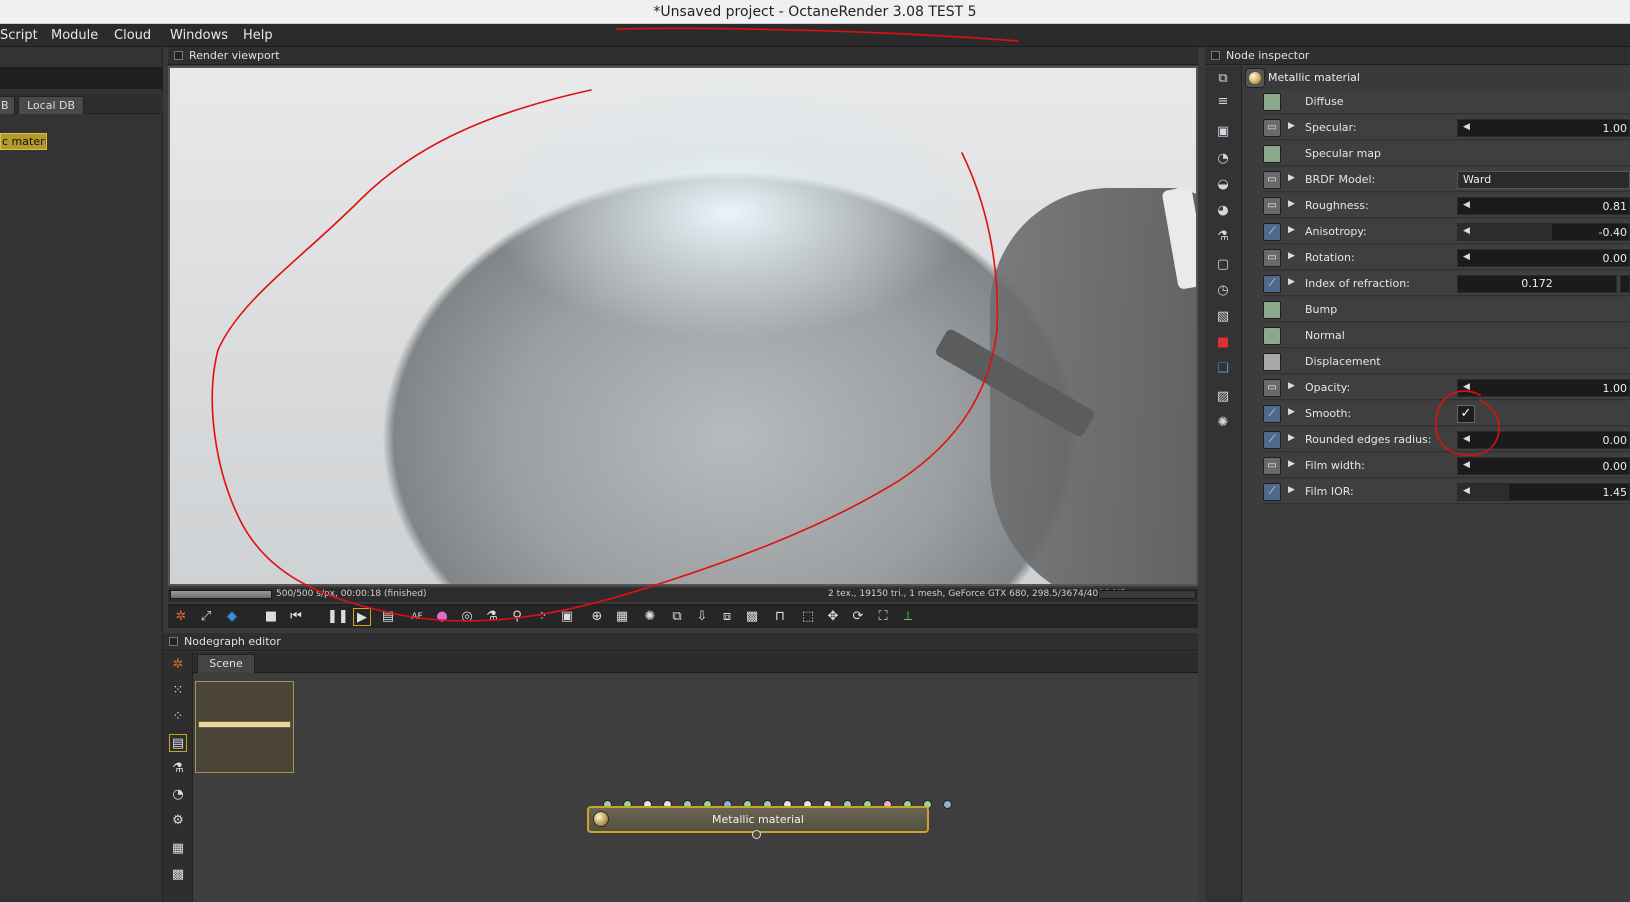 The height and width of the screenshot is (902, 1630). Describe the element at coordinates (206, 617) in the screenshot. I see `recenter-icon: ⤢` at that location.